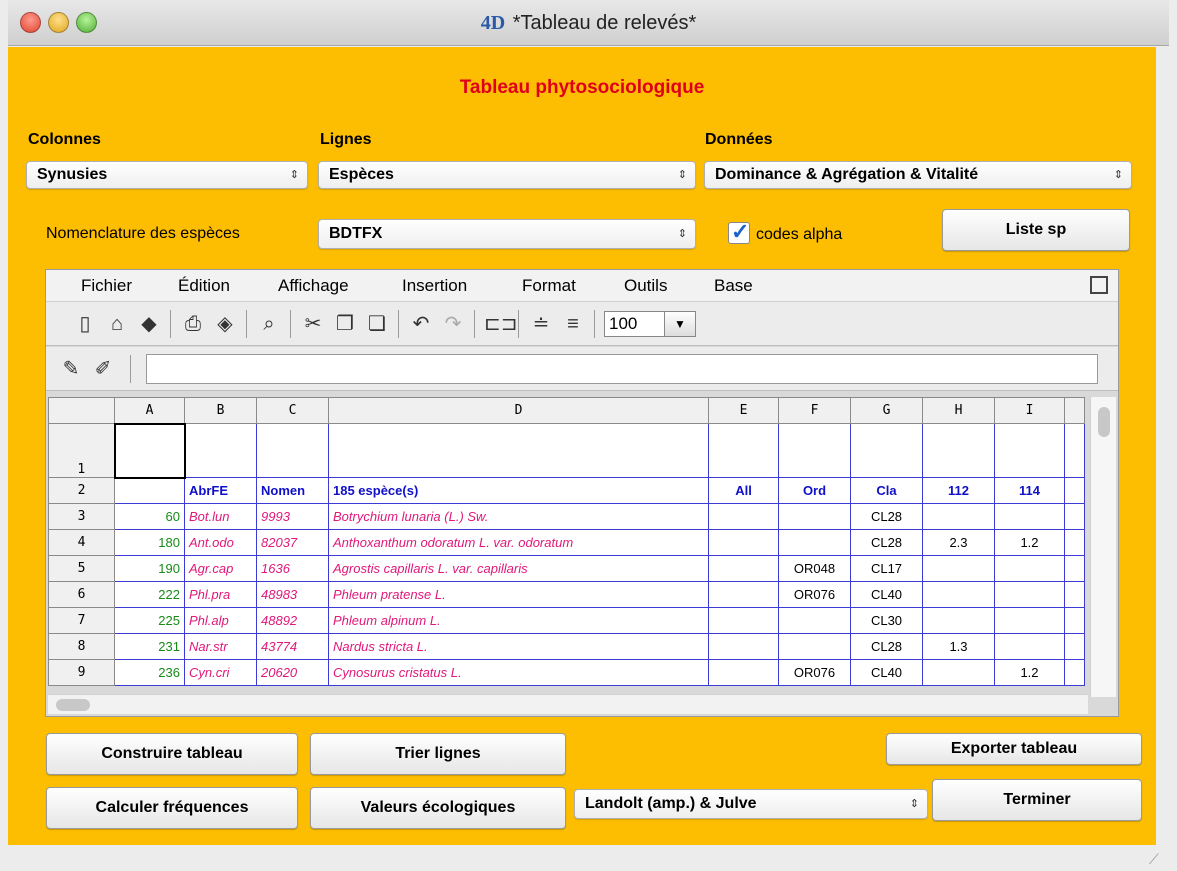  Describe the element at coordinates (149, 410) in the screenshot. I see `column-header: A` at that location.